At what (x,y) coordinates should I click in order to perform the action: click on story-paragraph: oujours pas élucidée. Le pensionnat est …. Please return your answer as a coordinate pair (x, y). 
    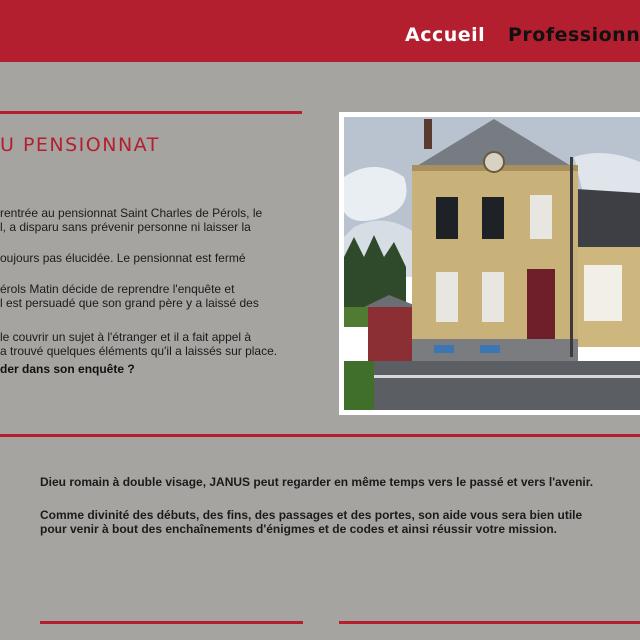
    Looking at the image, I should click on (123, 258).